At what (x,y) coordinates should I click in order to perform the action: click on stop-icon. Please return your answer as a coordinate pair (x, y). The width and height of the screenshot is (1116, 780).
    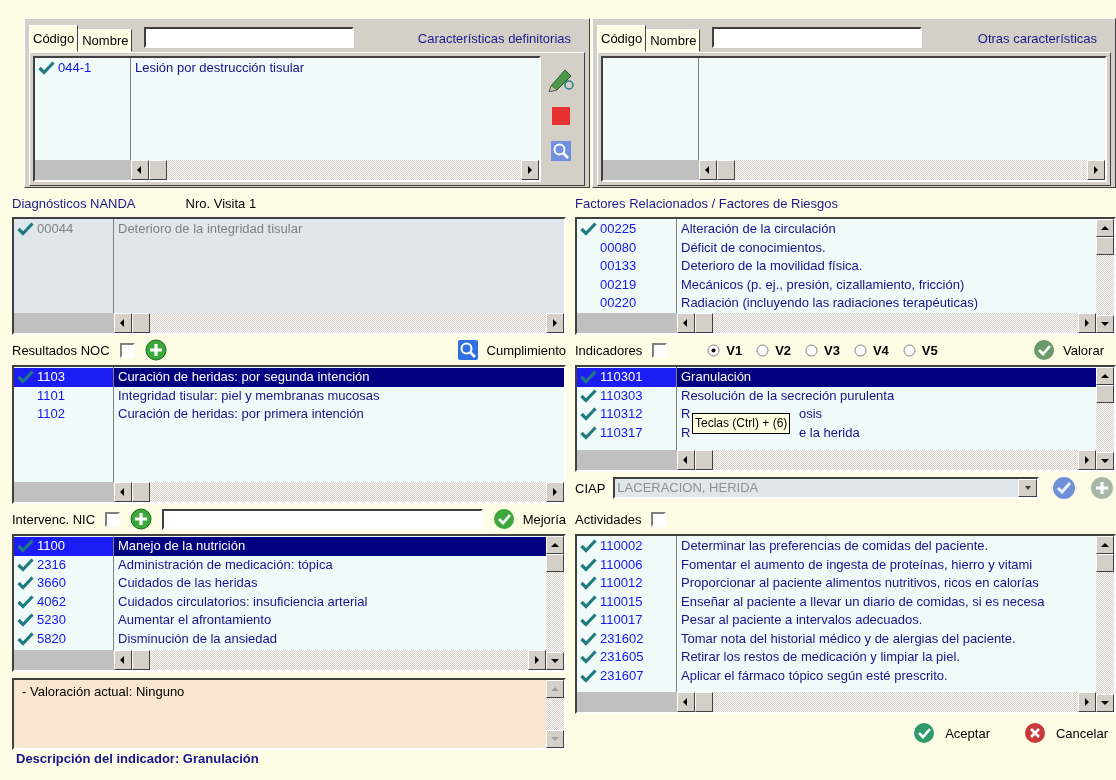
    Looking at the image, I should click on (561, 116).